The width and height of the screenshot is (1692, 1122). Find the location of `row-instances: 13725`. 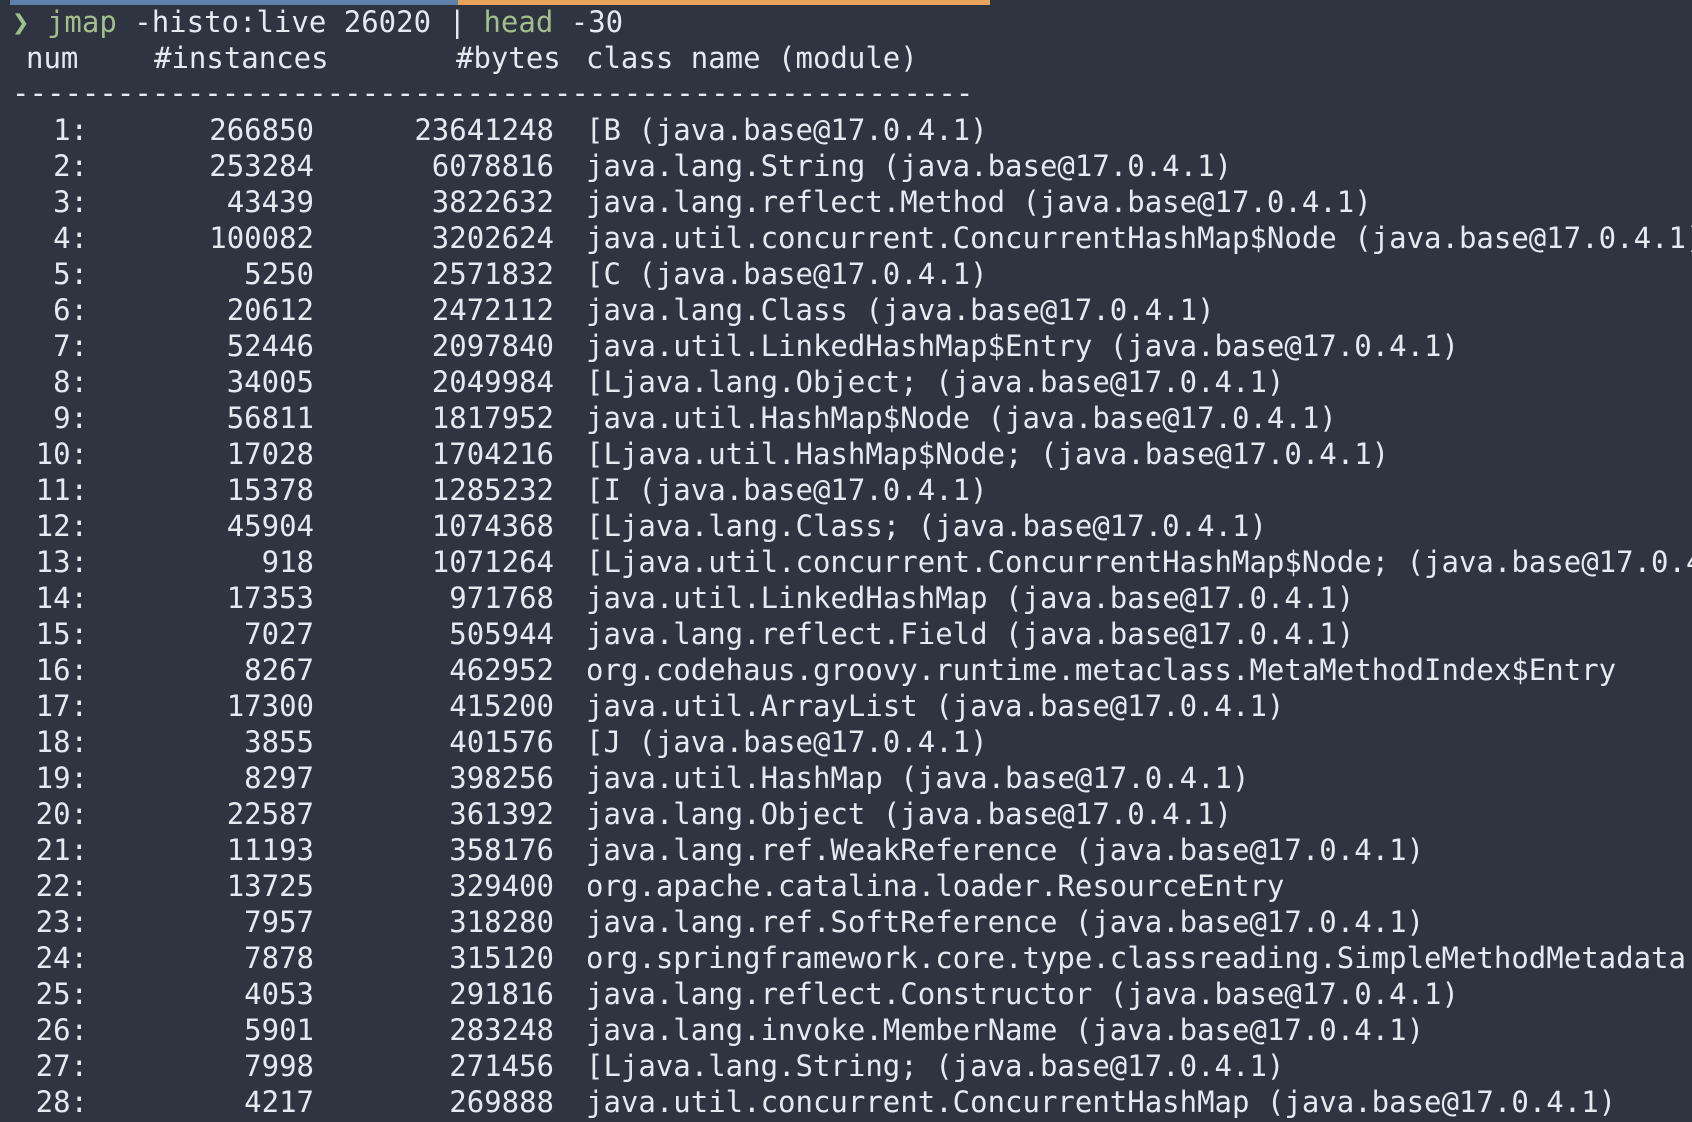

row-instances: 13725 is located at coordinates (270, 886).